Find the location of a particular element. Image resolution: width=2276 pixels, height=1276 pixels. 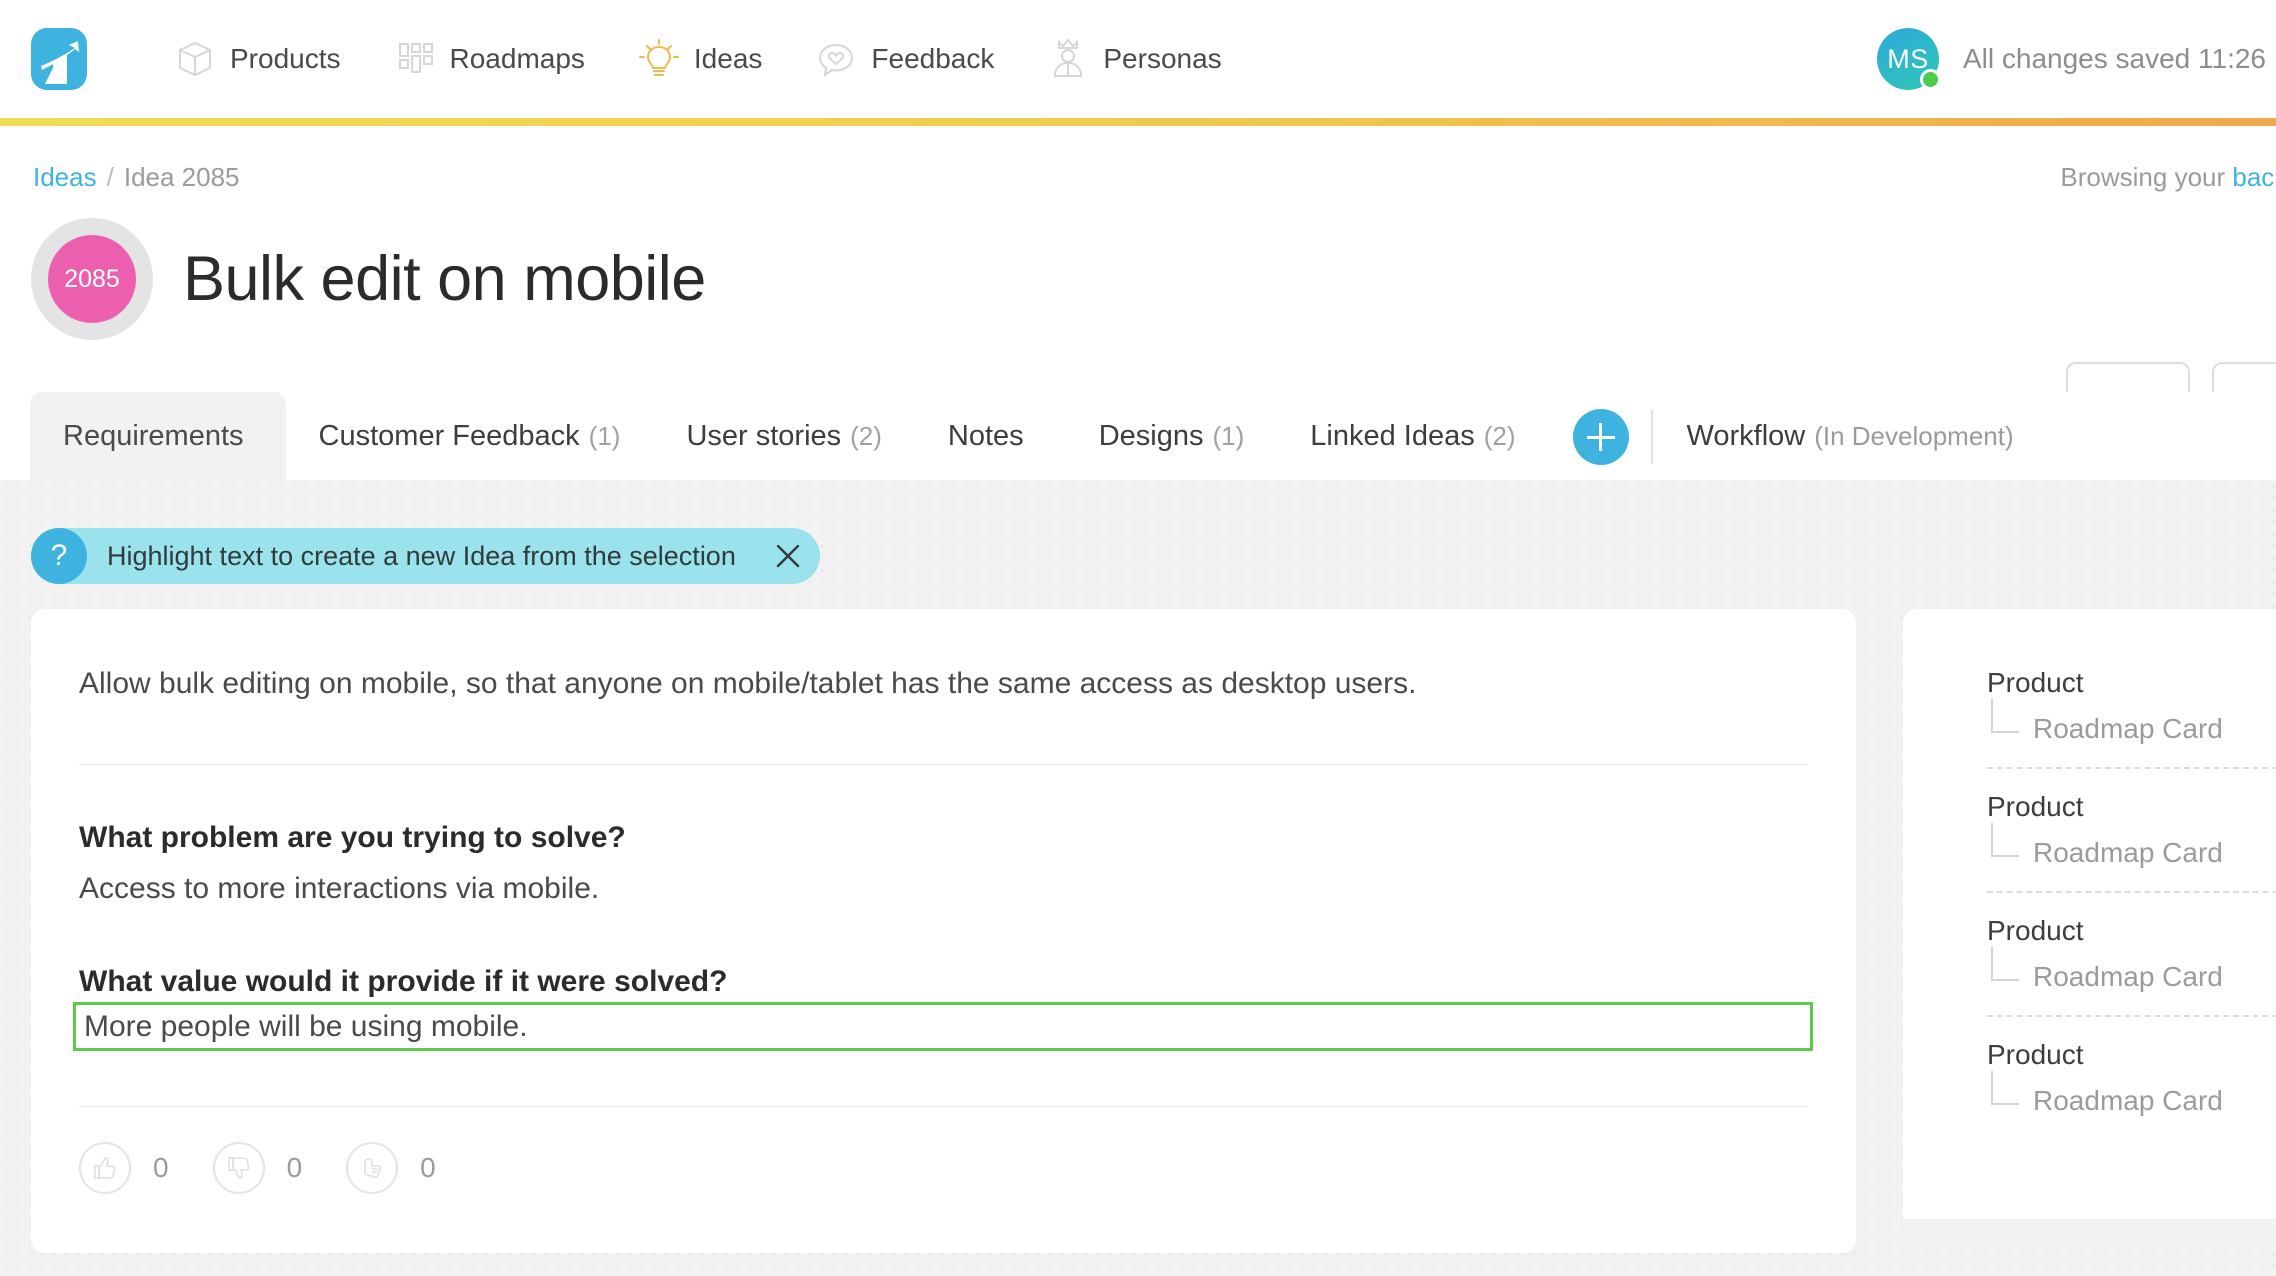

tab-requirements: Requirements is located at coordinates (158, 436).